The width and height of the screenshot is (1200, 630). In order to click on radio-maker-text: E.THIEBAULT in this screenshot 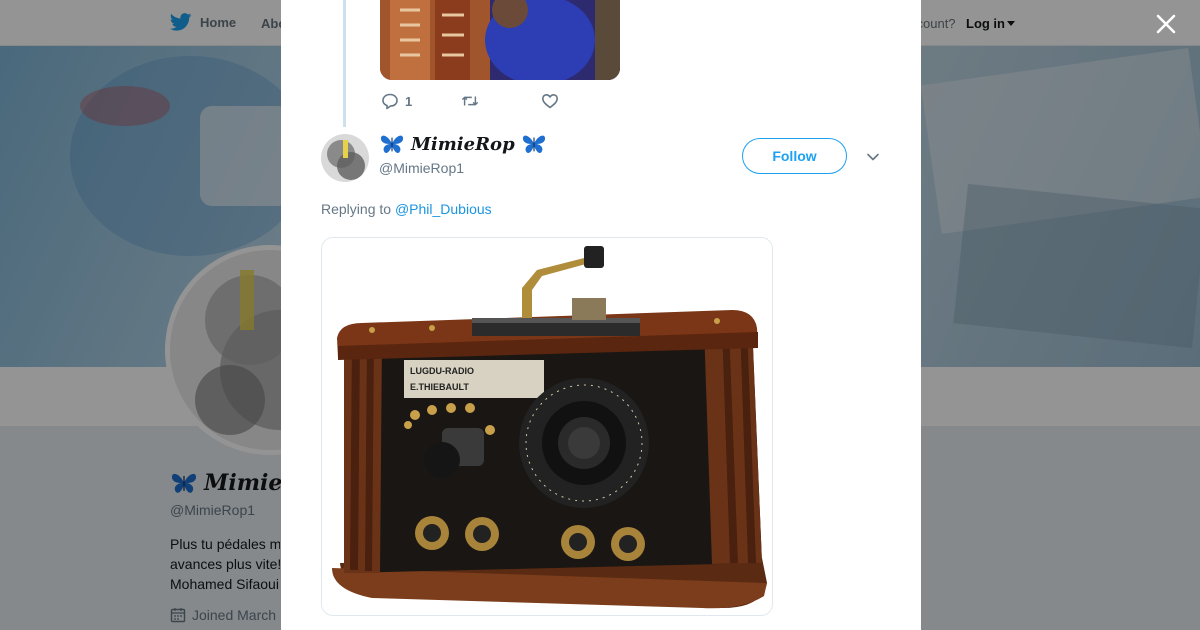, I will do `click(439, 387)`.